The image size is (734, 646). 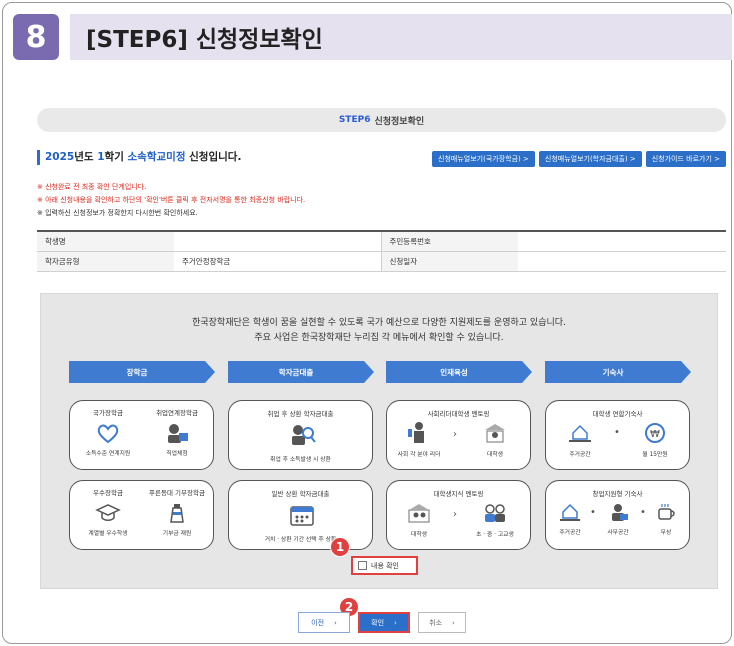 I want to click on house-hand-icon, so click(x=580, y=433).